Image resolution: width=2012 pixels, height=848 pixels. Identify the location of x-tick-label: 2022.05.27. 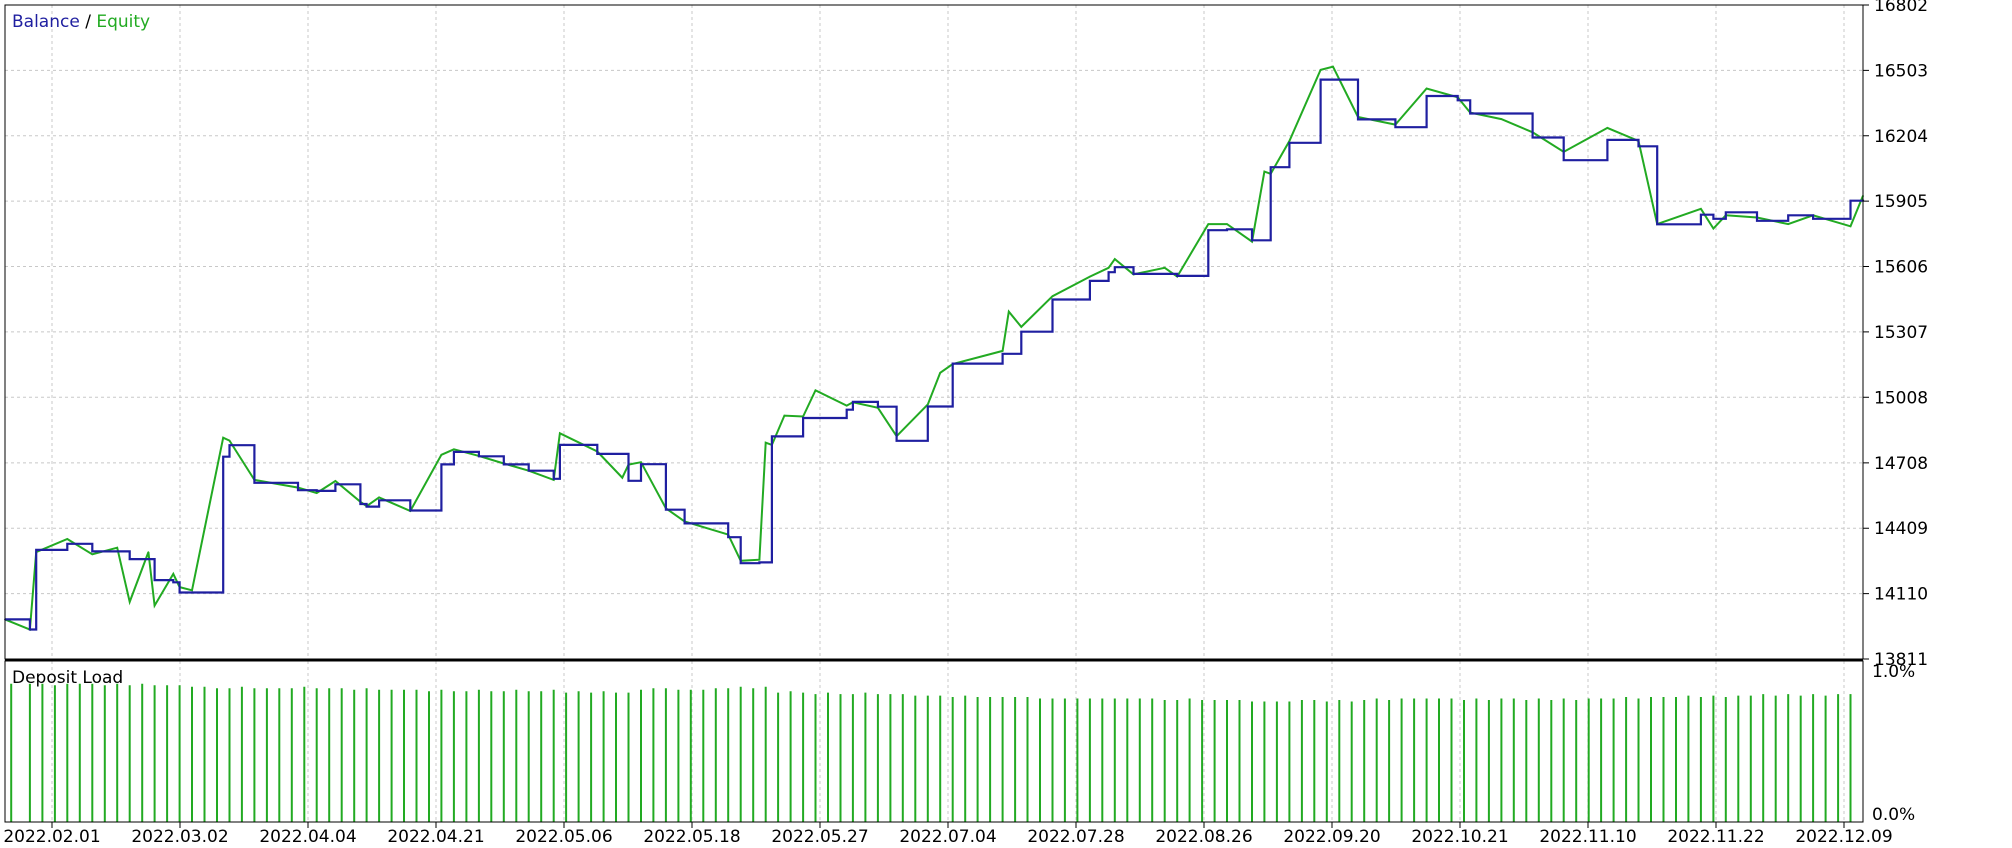
(819, 835).